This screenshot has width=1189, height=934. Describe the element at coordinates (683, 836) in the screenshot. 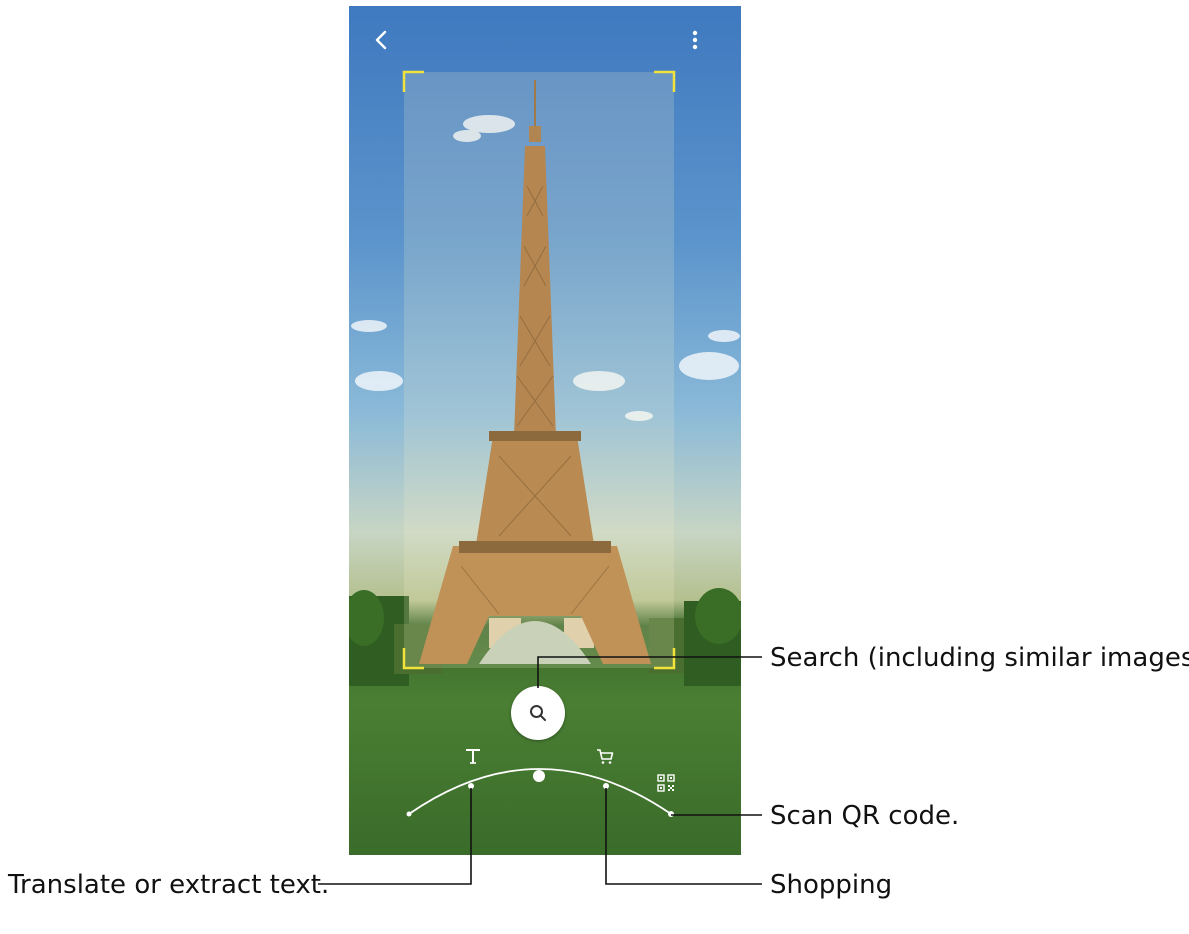

I see `shopping-leader-line` at that location.